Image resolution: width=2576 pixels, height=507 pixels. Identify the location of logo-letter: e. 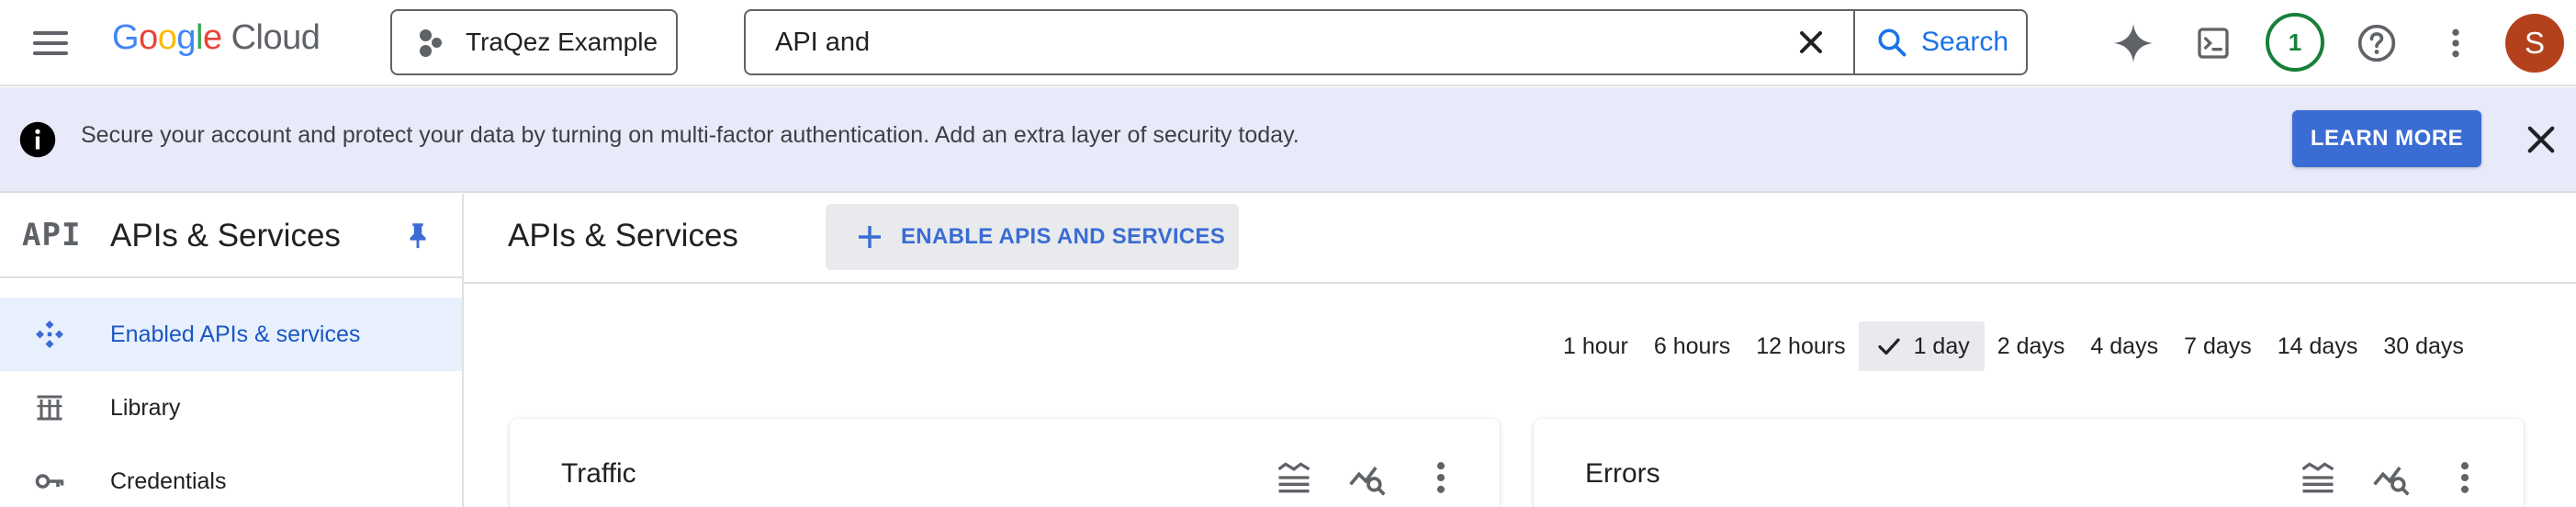
(212, 37).